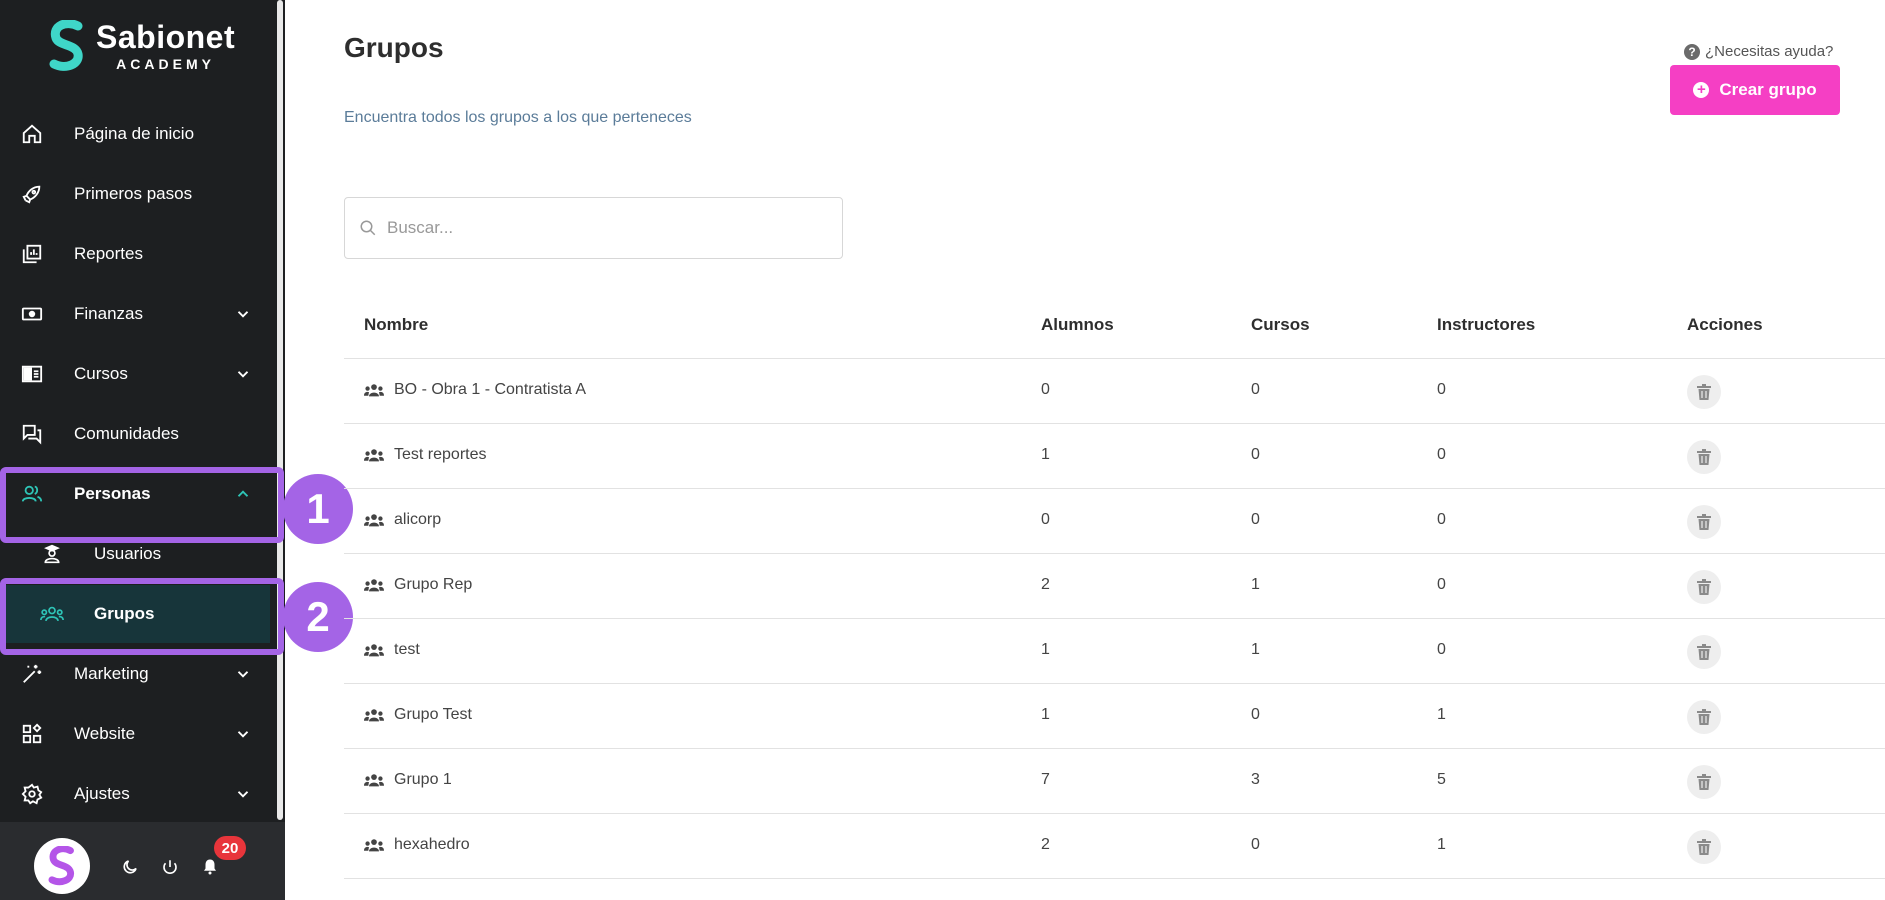 This screenshot has height=900, width=1885. Describe the element at coordinates (1114, 846) in the screenshot. I see `table-row: hexahedro 2 0 1` at that location.